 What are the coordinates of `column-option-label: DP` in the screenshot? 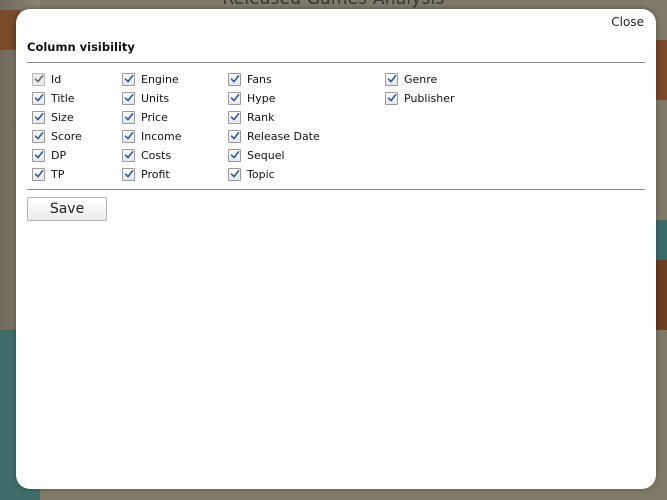 It's located at (59, 155).